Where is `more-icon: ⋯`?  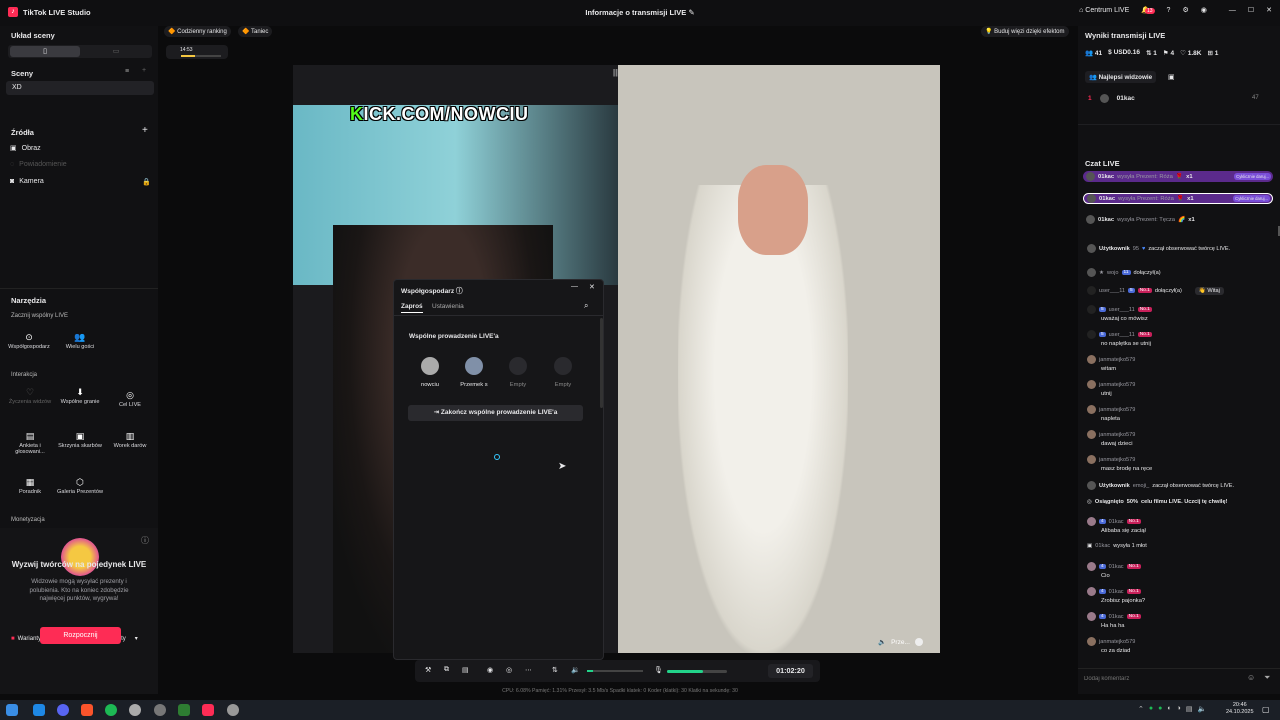 more-icon: ⋯ is located at coordinates (528, 670).